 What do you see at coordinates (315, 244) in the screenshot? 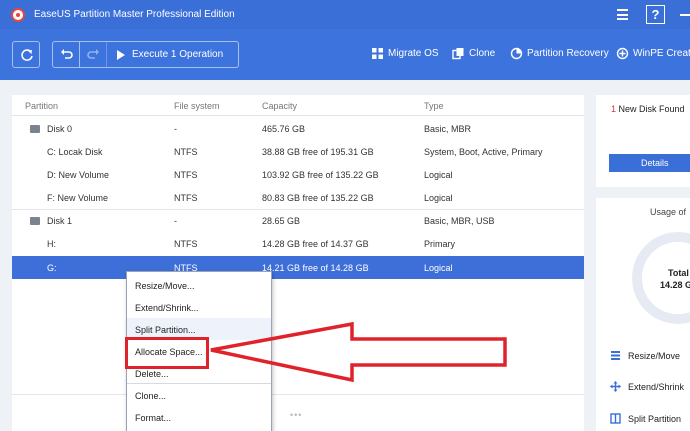
I see `cell-capacity: 14.28 GB free of 14.37 GB` at bounding box center [315, 244].